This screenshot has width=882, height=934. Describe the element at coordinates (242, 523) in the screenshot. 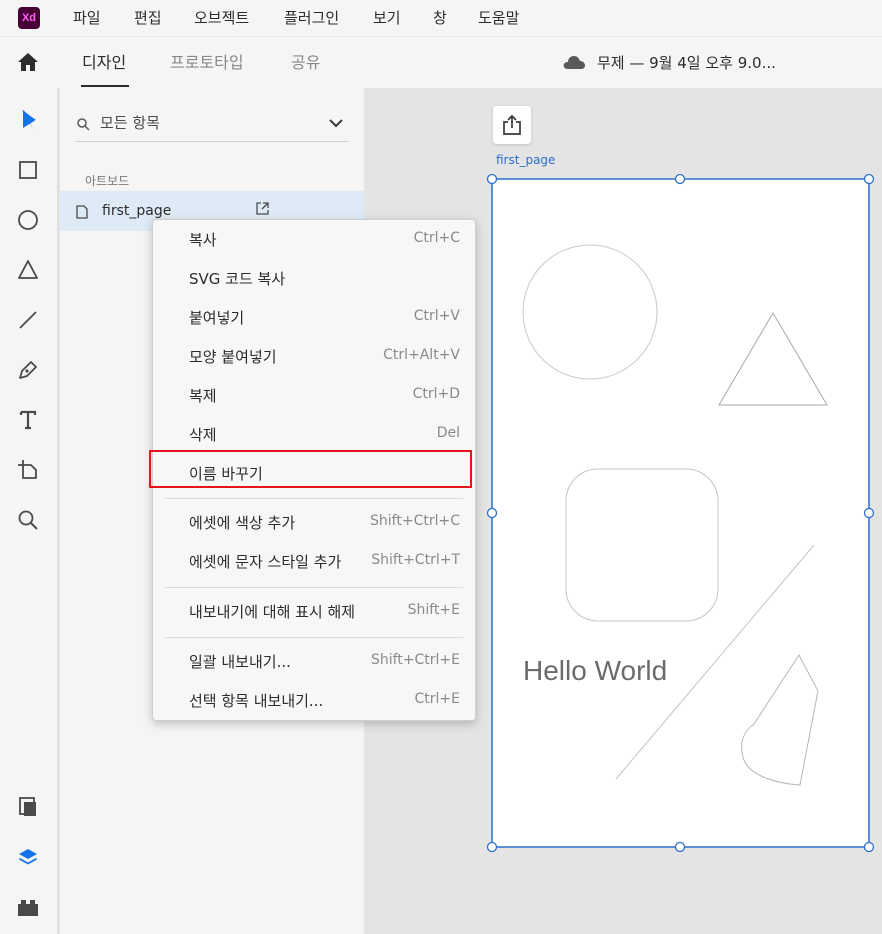

I see `menu-item-label: 에셋에 색상 추가` at that location.